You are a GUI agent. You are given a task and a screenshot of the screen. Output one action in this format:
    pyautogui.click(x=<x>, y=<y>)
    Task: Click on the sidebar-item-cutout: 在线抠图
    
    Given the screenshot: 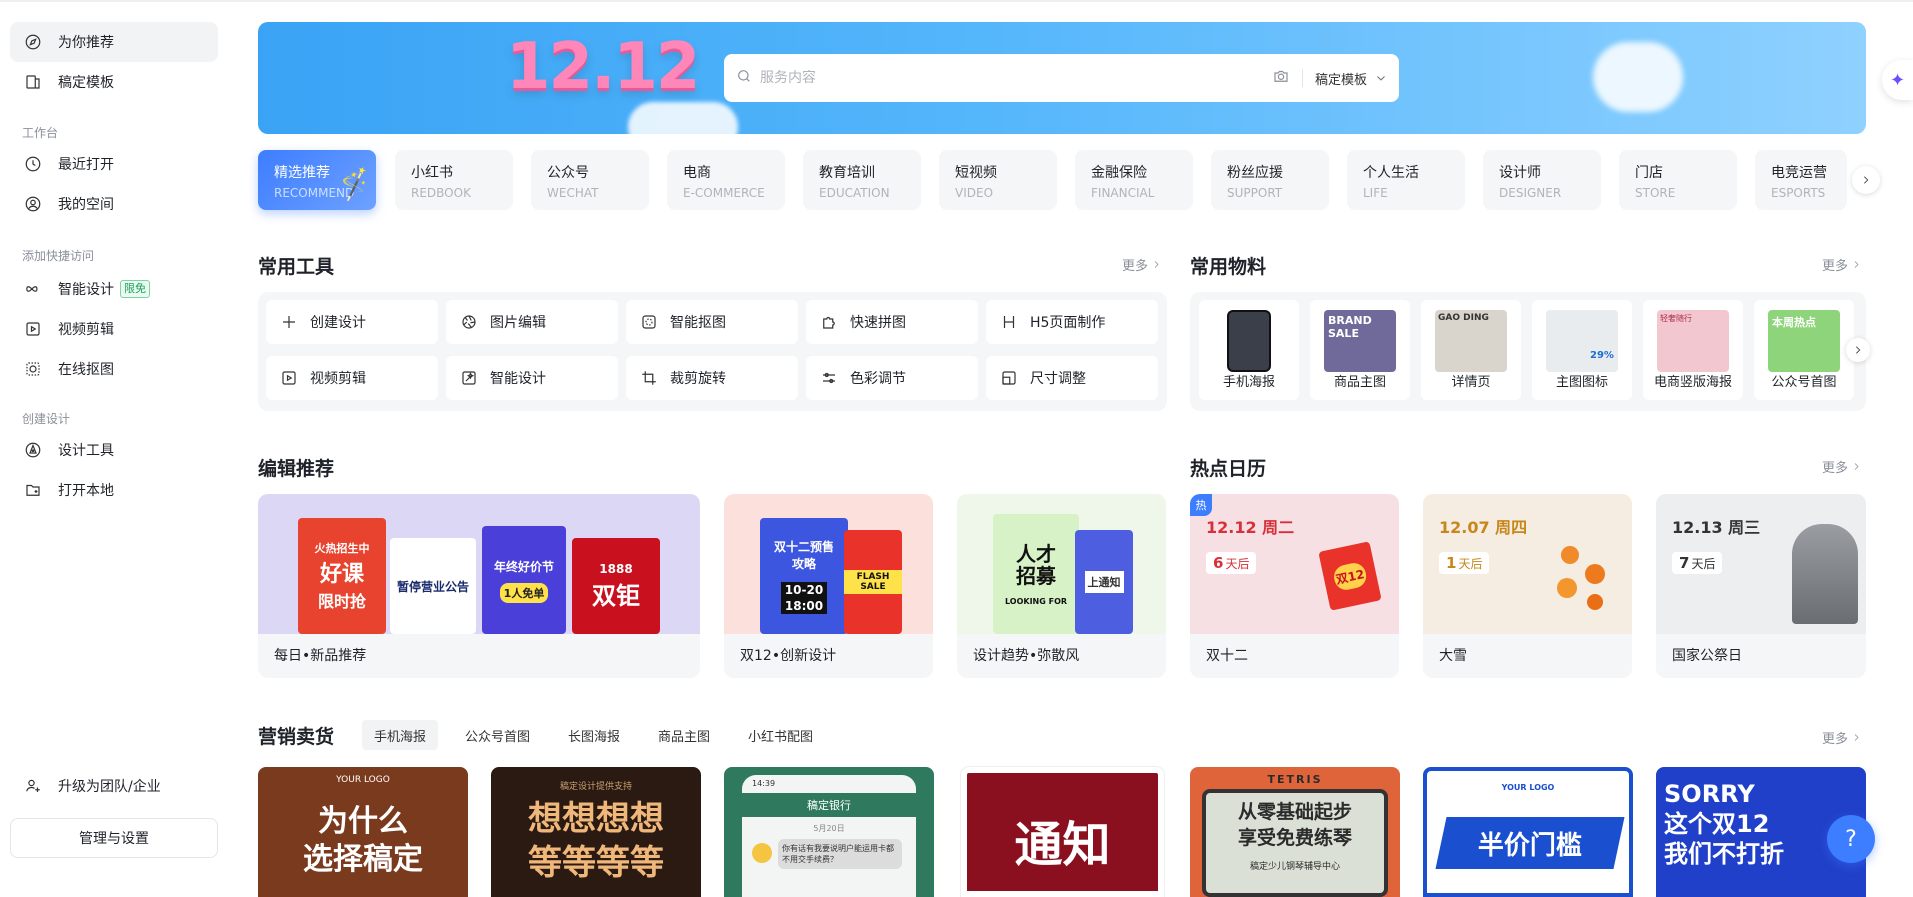 What is the action you would take?
    pyautogui.click(x=114, y=369)
    